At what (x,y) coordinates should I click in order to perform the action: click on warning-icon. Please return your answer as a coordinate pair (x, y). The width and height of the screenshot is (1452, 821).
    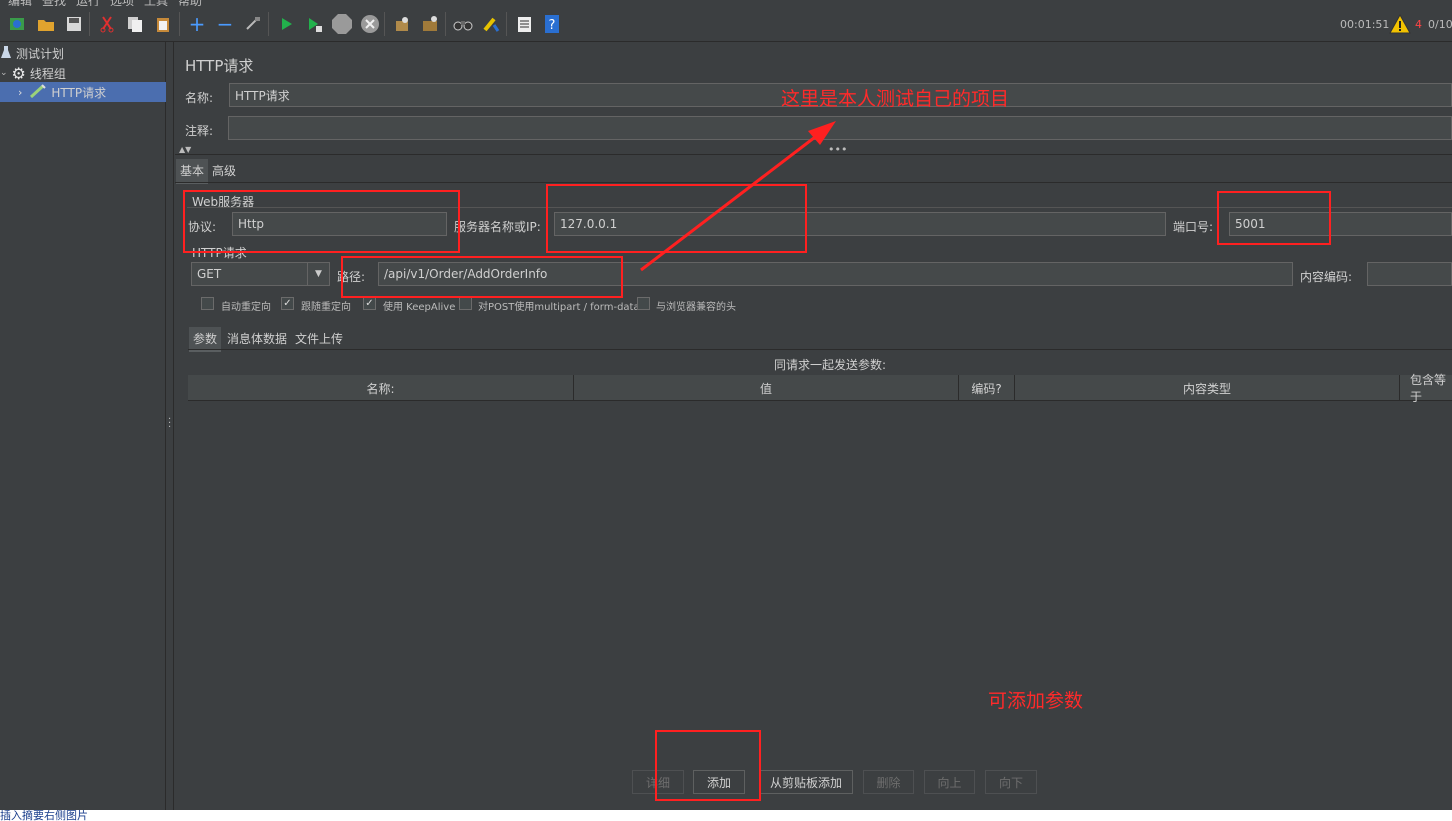
    Looking at the image, I should click on (1400, 23).